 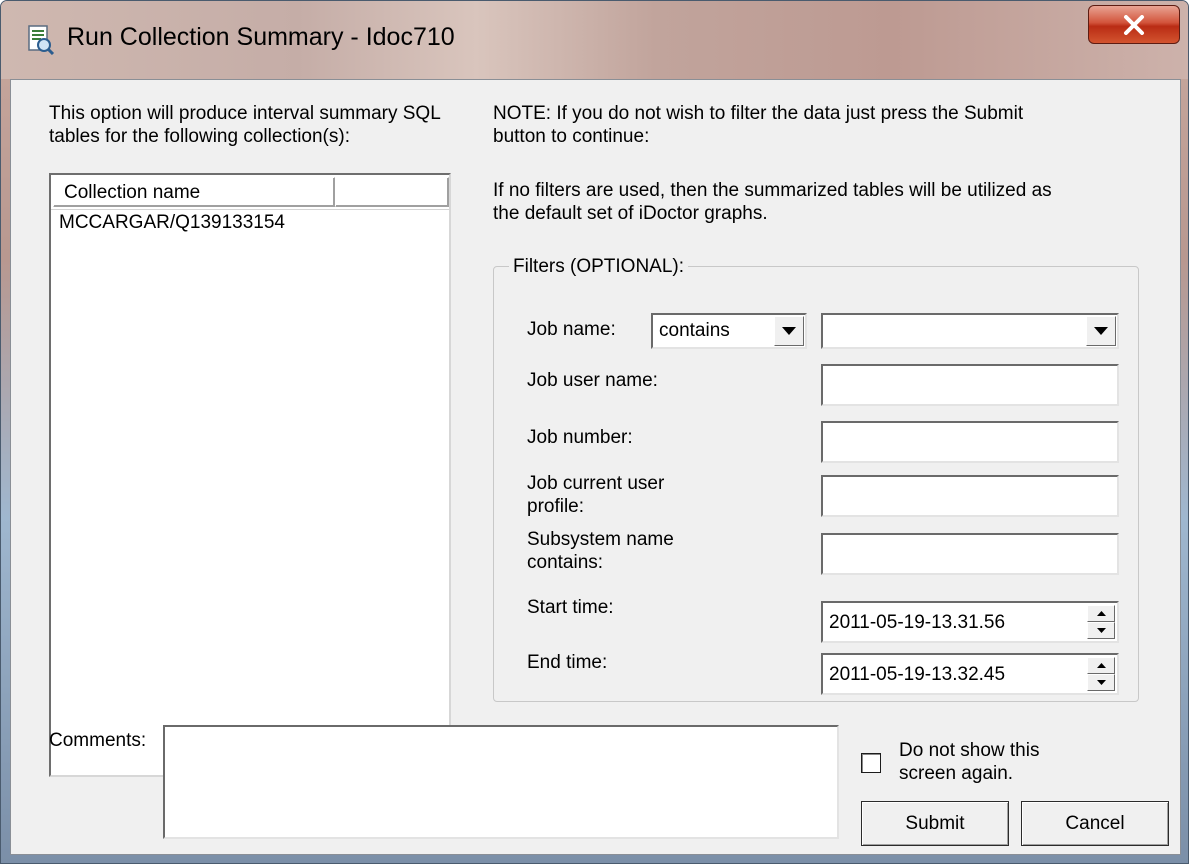 I want to click on do-not-show-label-line1: Do not show this, so click(x=969, y=750).